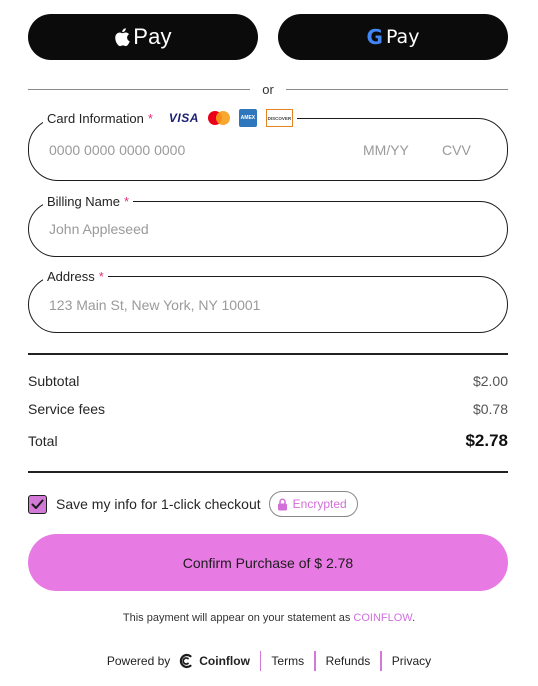 This screenshot has width=538, height=686. I want to click on apple-pay-button: Pay, so click(143, 37).